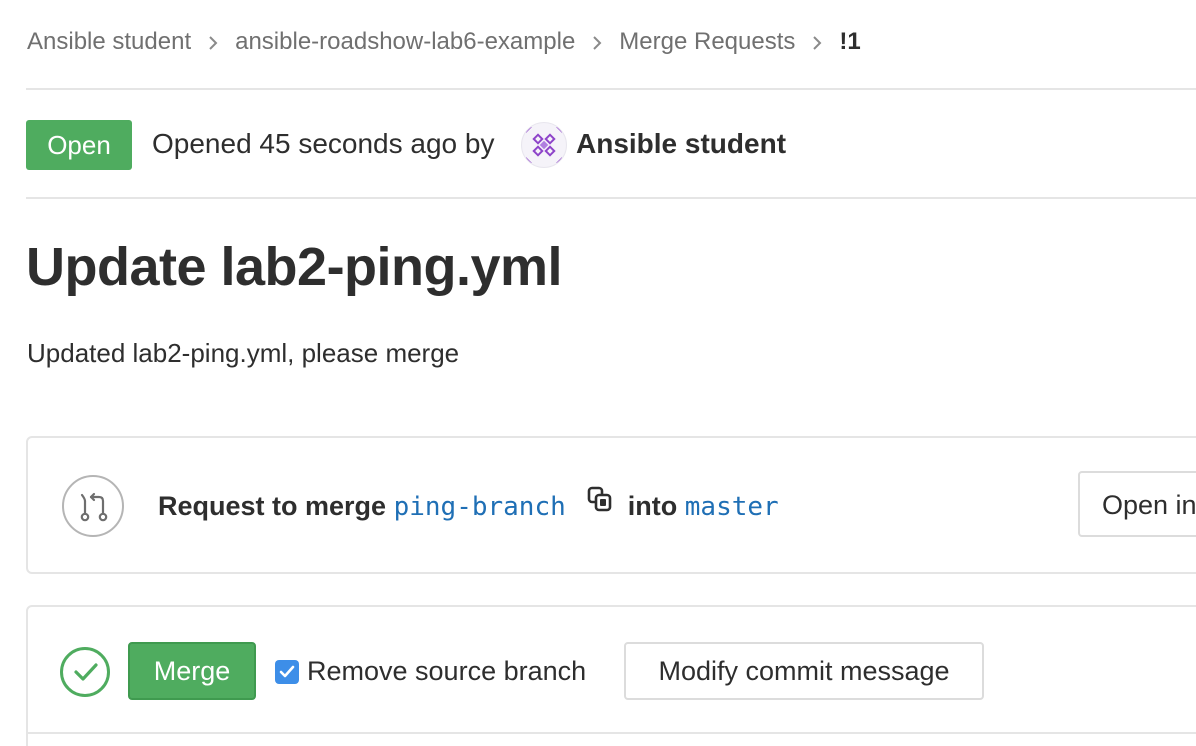 The image size is (1196, 746). I want to click on remove-source-branch-checkbox, so click(287, 672).